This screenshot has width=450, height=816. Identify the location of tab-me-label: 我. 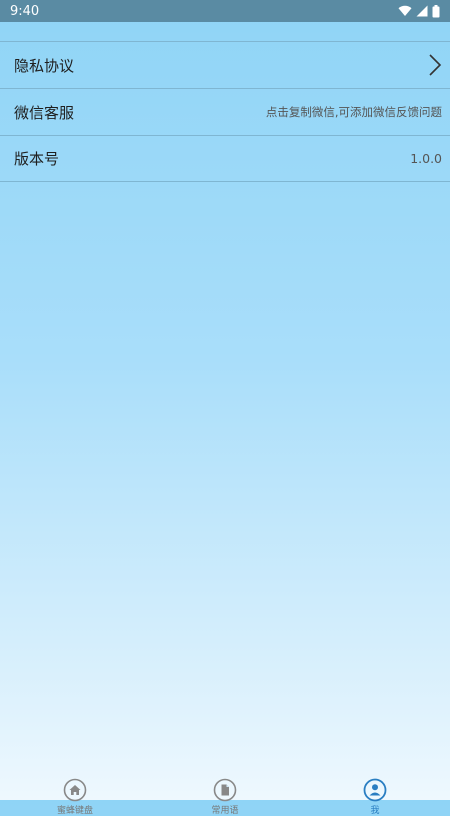
(375, 811).